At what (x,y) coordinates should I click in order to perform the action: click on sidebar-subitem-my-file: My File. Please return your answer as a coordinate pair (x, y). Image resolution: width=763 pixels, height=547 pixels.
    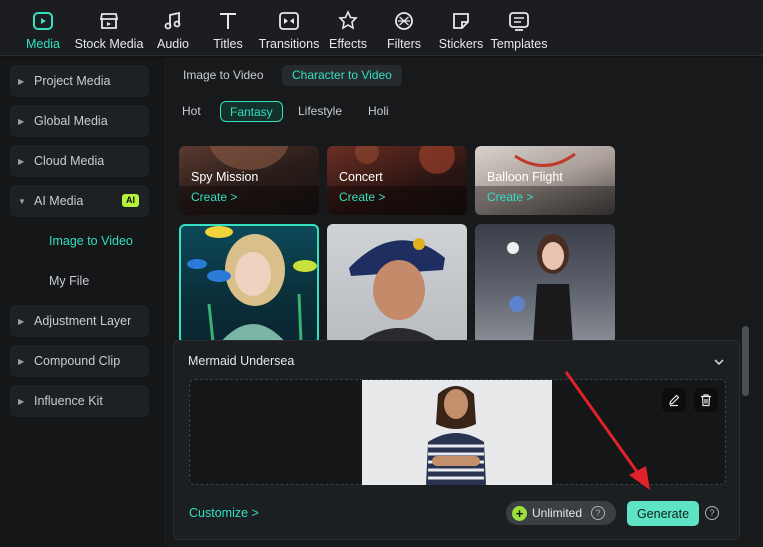
    Looking at the image, I should click on (69, 281).